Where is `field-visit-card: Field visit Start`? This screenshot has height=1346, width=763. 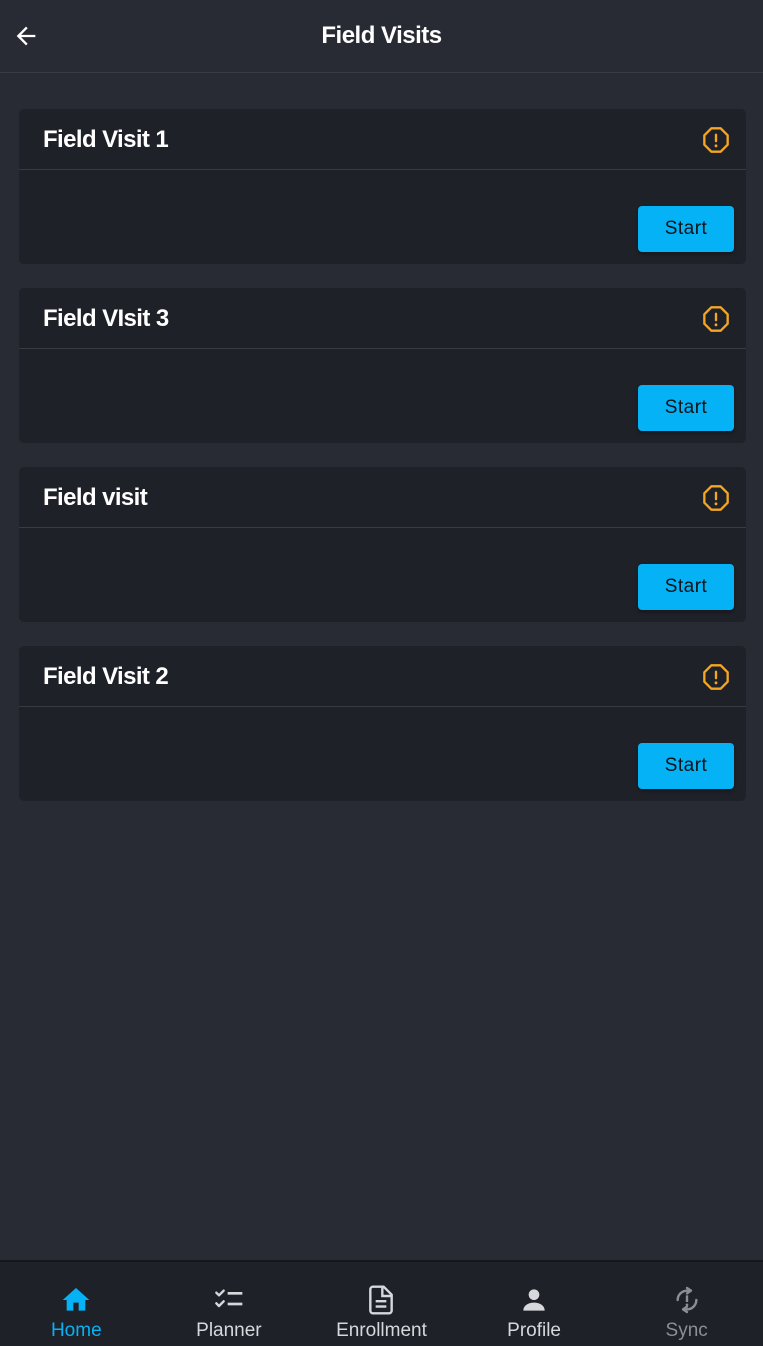 field-visit-card: Field visit Start is located at coordinates (382, 544).